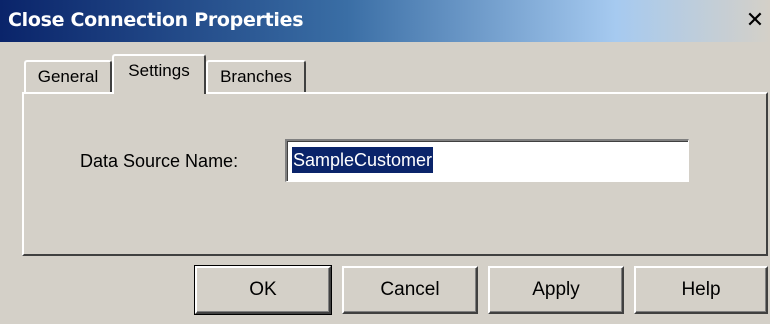 This screenshot has width=770, height=324. I want to click on data-source-name-input: SampleCustomer, so click(487, 160).